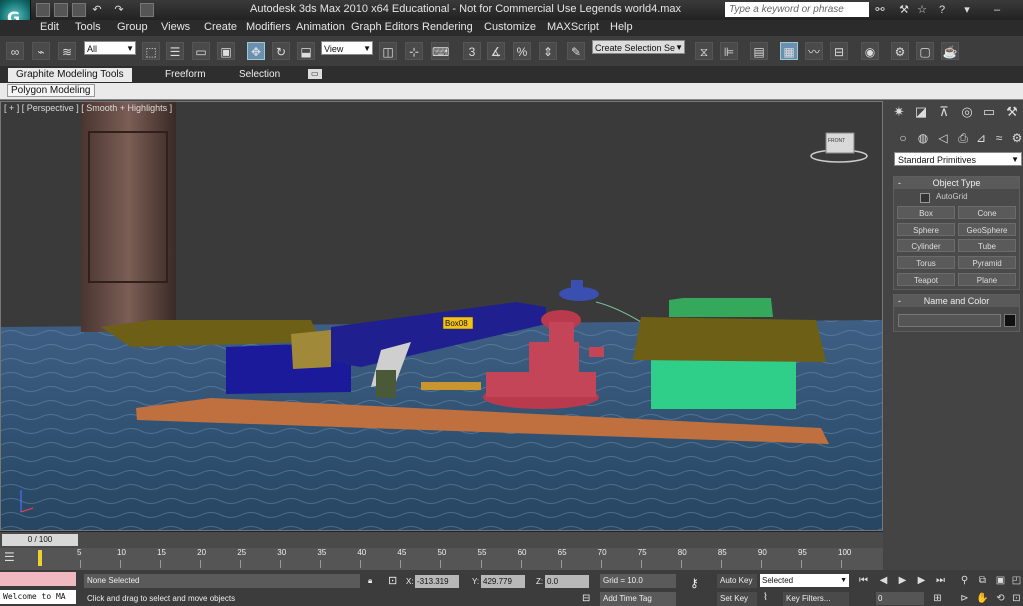 The width and height of the screenshot is (1023, 606). What do you see at coordinates (987, 245) in the screenshot?
I see `tube-button: Tube` at bounding box center [987, 245].